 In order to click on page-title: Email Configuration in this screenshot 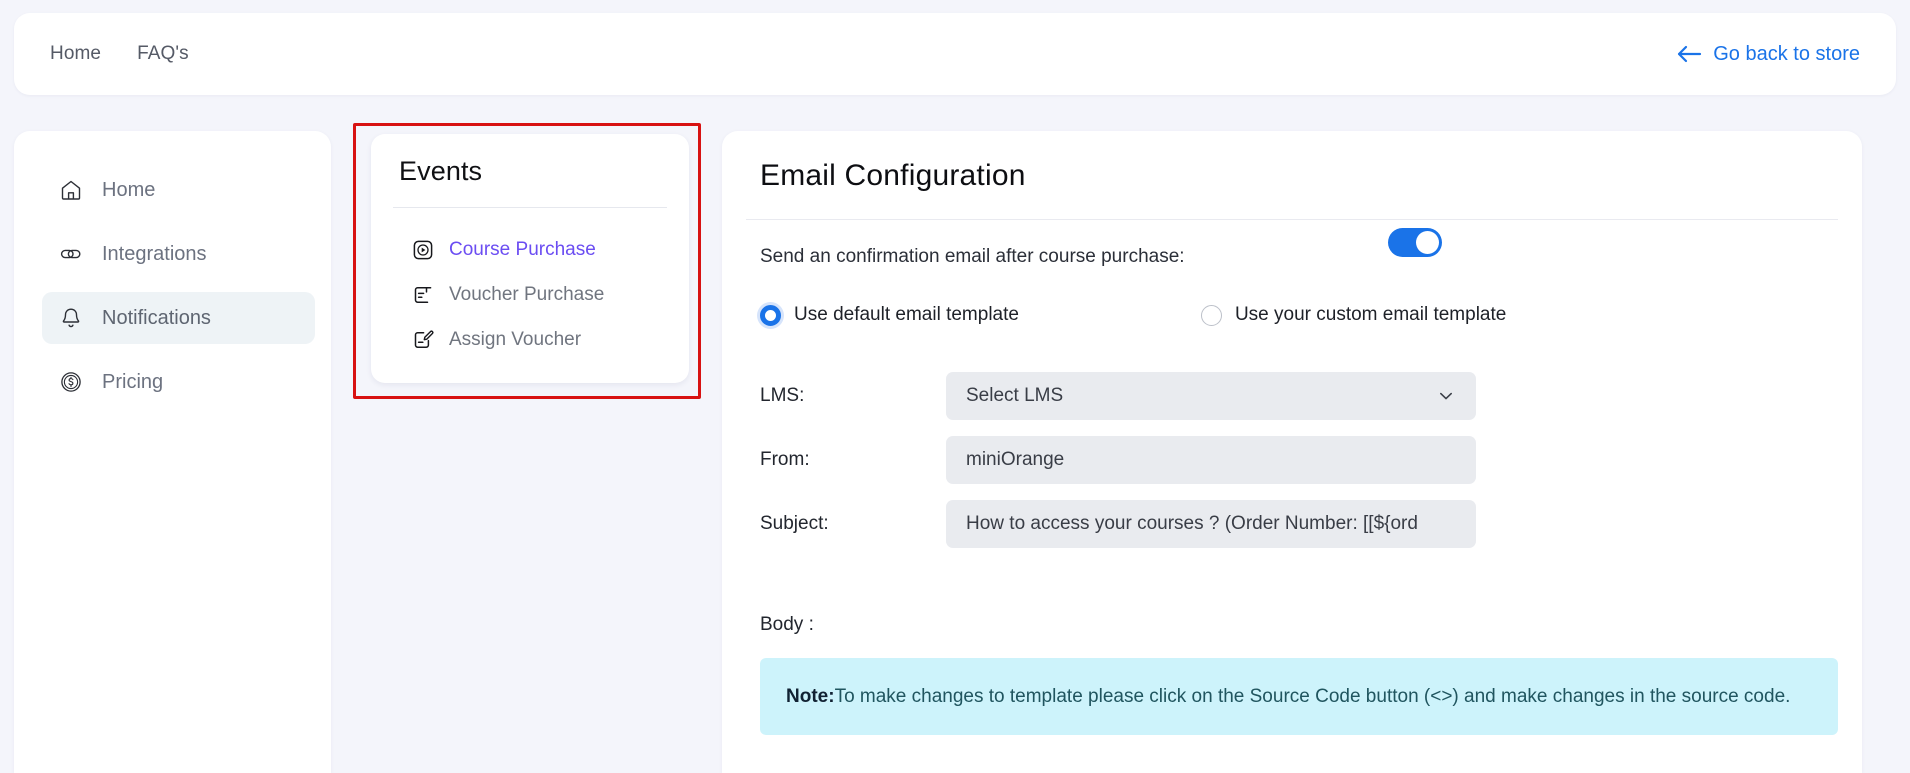, I will do `click(893, 175)`.